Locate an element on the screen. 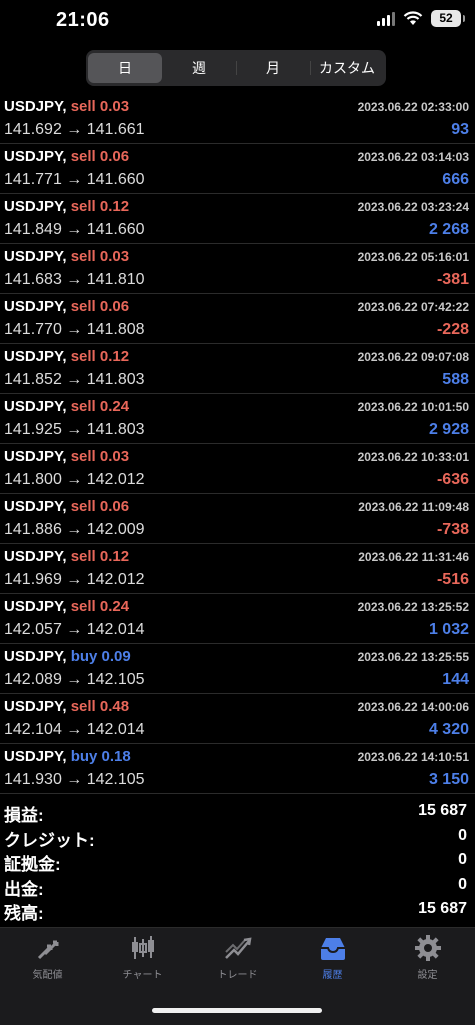 The image size is (475, 1025). tab-custom: カスタム is located at coordinates (347, 68).